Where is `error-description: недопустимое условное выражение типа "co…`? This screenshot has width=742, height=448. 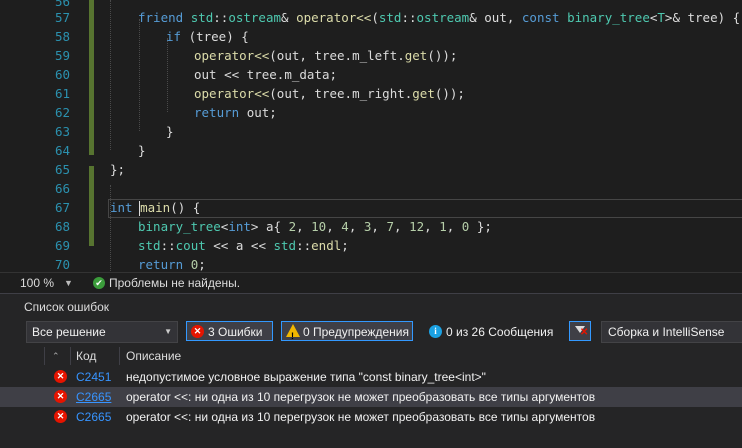 error-description: недопустимое условное выражение типа "co… is located at coordinates (306, 377).